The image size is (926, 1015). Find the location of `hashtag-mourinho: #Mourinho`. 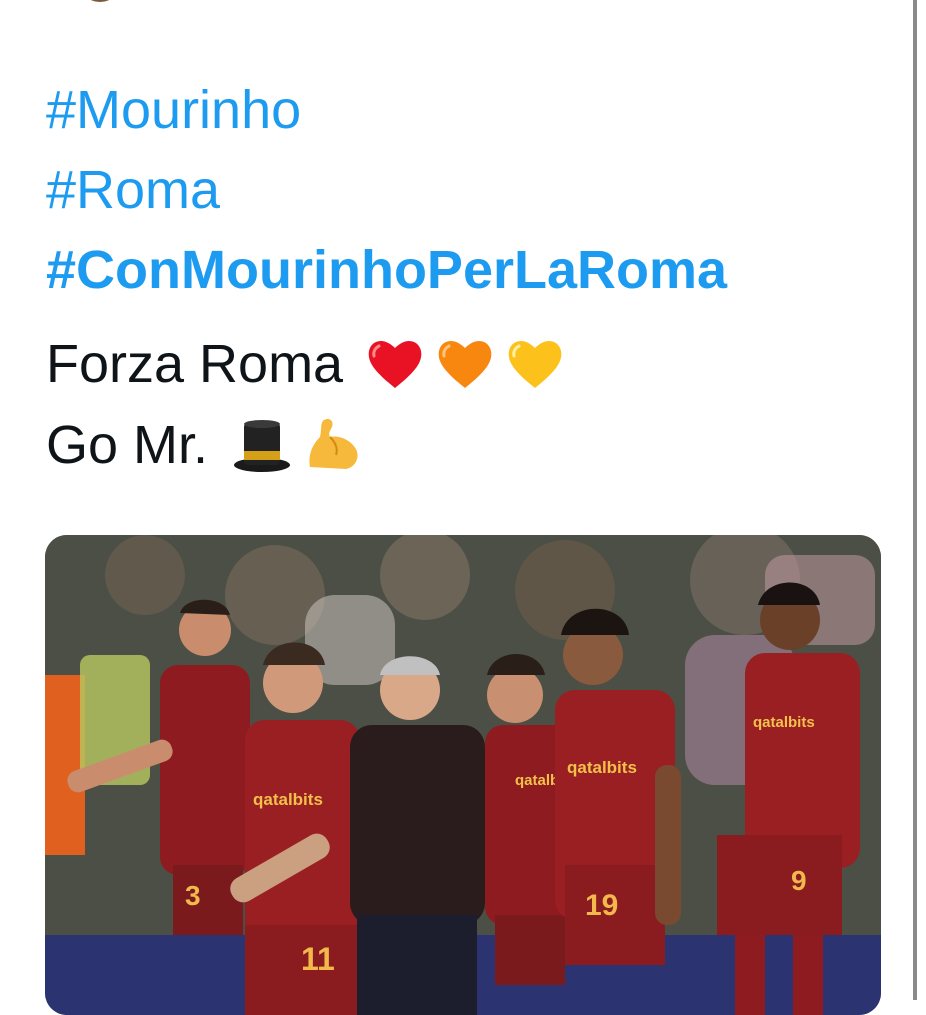

hashtag-mourinho: #Mourinho is located at coordinates (476, 110).